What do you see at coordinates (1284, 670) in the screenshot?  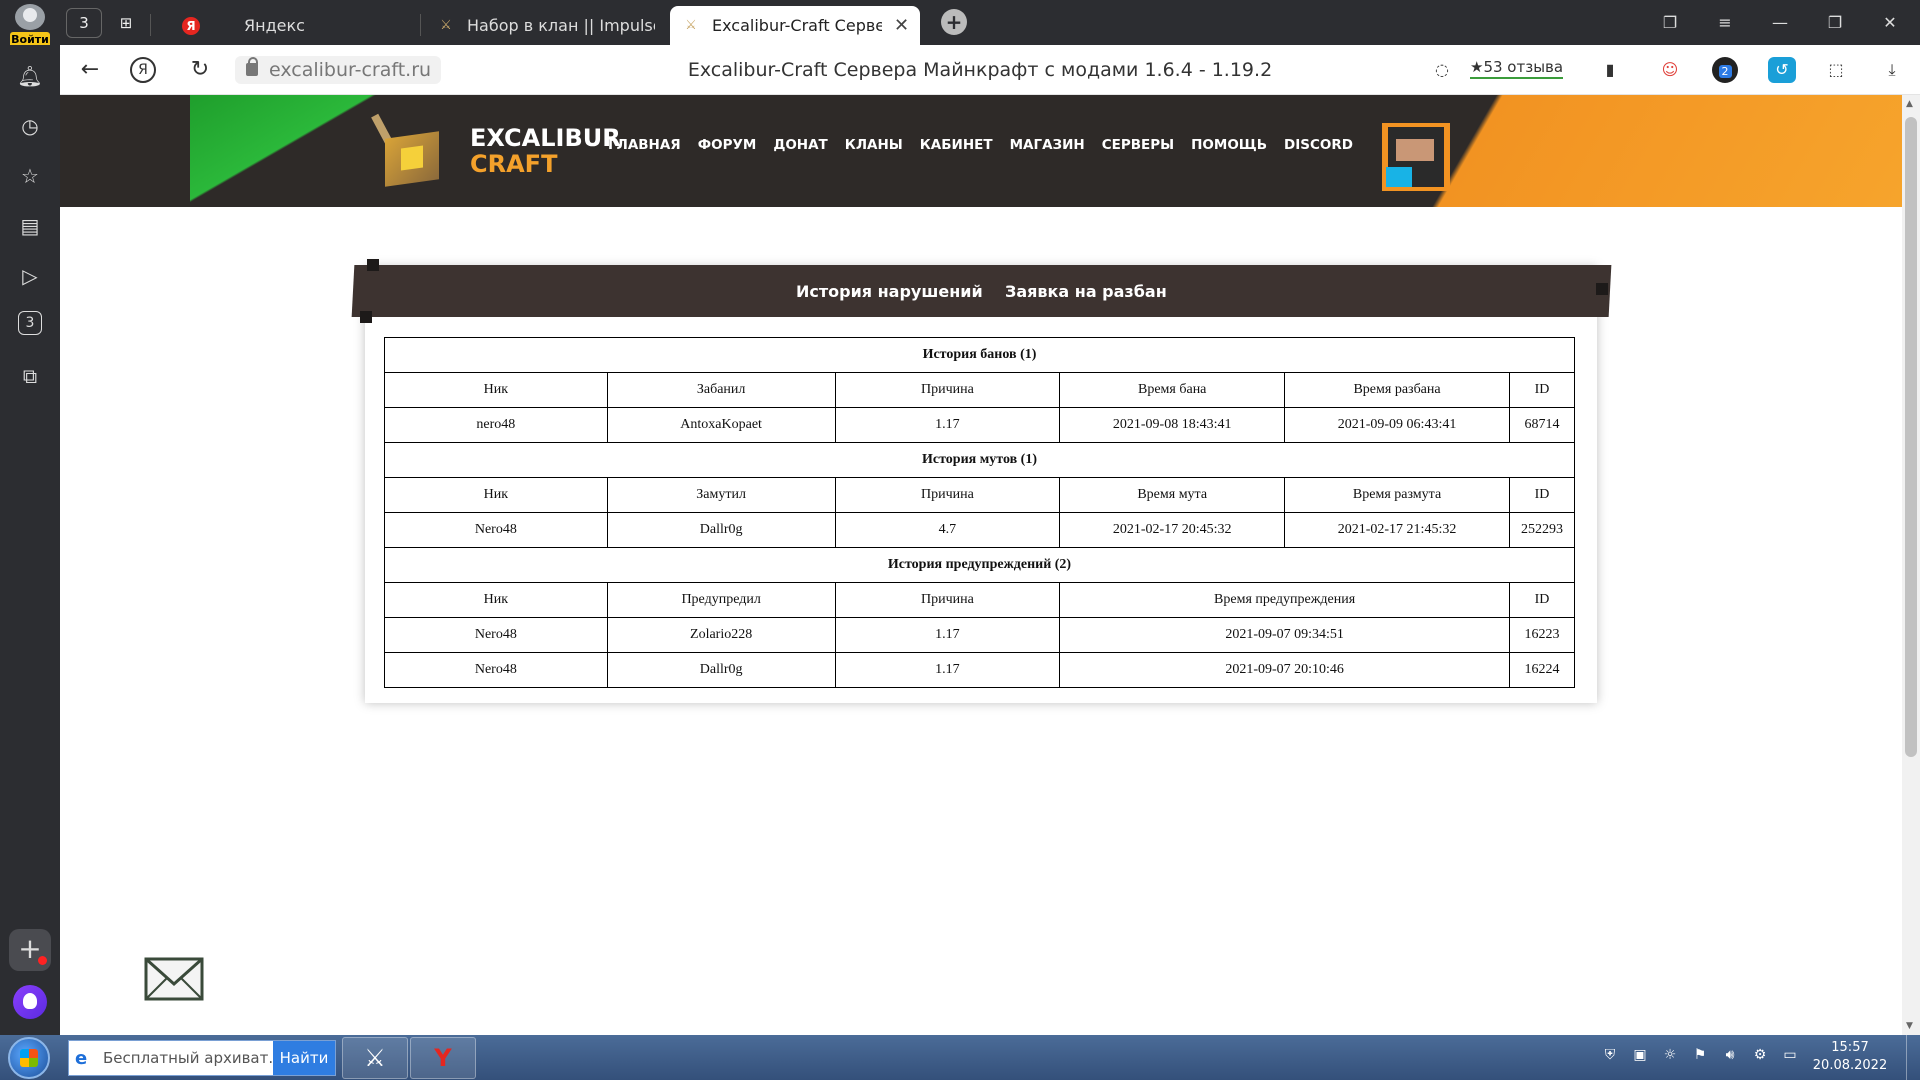 I see `table-cell: 2021-09-07 20:10:46` at bounding box center [1284, 670].